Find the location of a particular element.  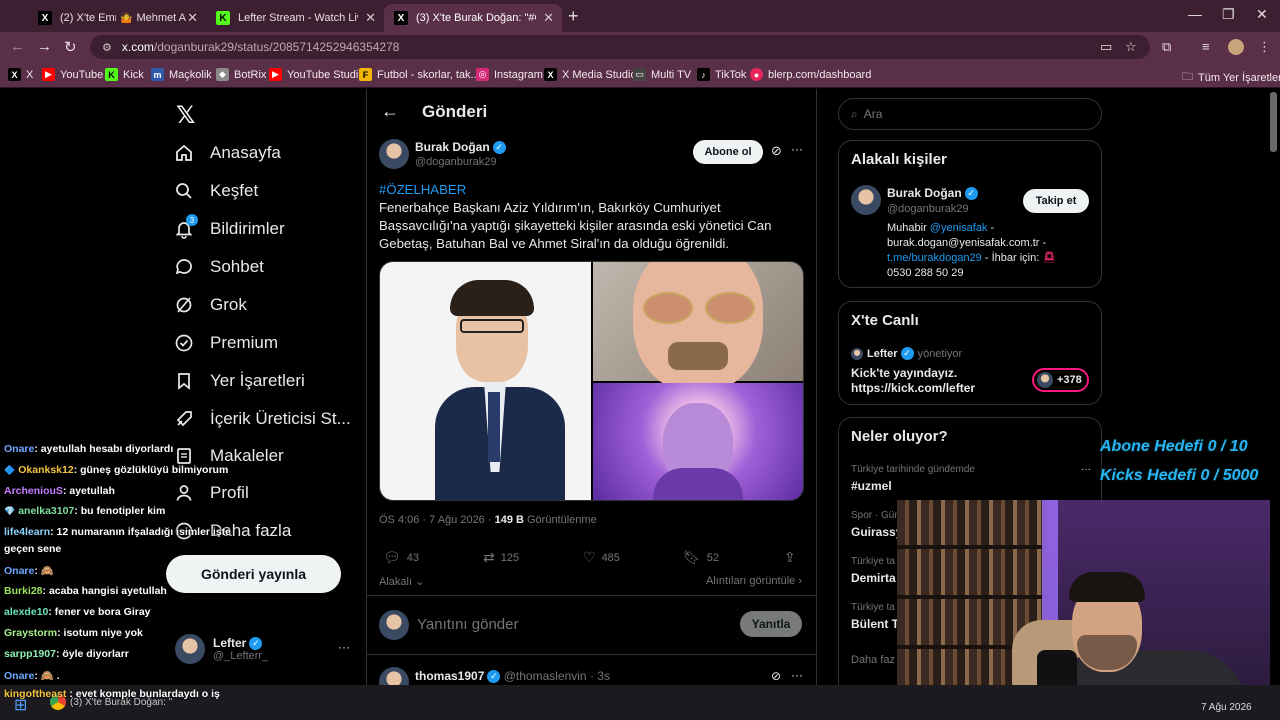

menu-icon: ⋮ is located at coordinates (1264, 47).